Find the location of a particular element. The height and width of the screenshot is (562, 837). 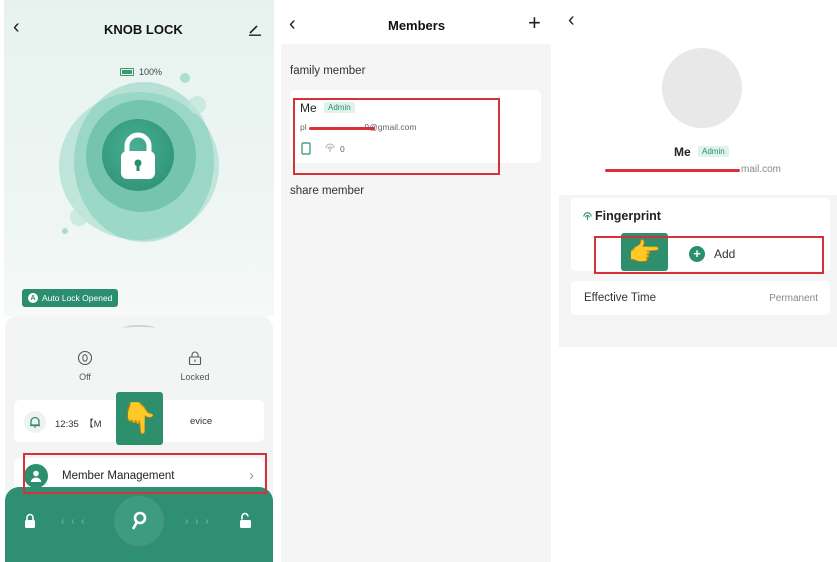

profile-header: ‹ Me Admin mail.com is located at coordinates (698, 97).